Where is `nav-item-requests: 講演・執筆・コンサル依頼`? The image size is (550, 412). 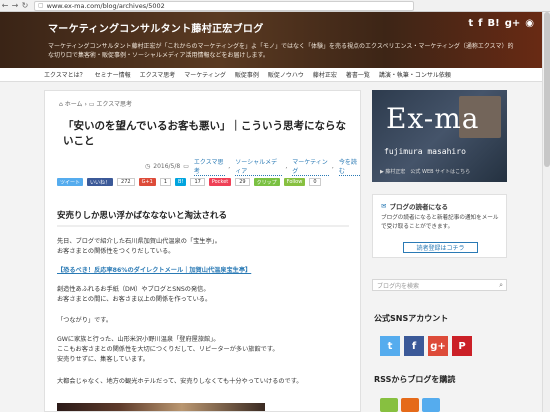
nav-item-requests: 講演・執筆・コンサル依頼 is located at coordinates (415, 74).